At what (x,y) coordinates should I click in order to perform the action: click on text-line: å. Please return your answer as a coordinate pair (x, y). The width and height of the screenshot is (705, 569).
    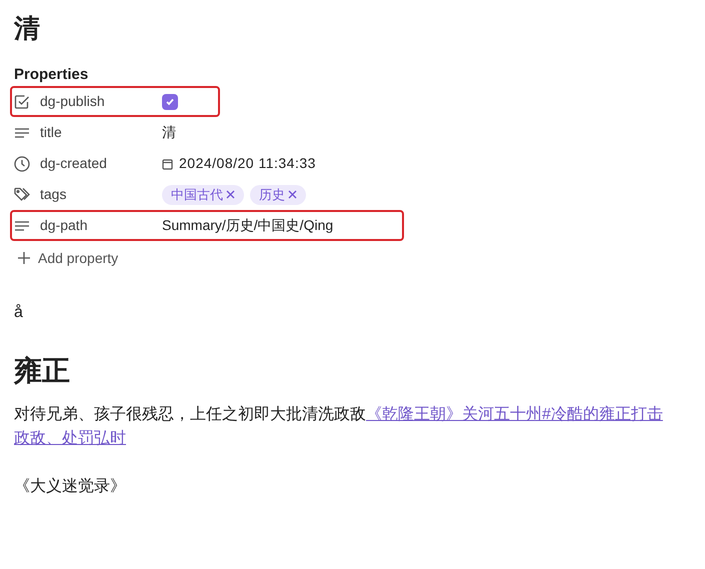
    Looking at the image, I should click on (18, 313).